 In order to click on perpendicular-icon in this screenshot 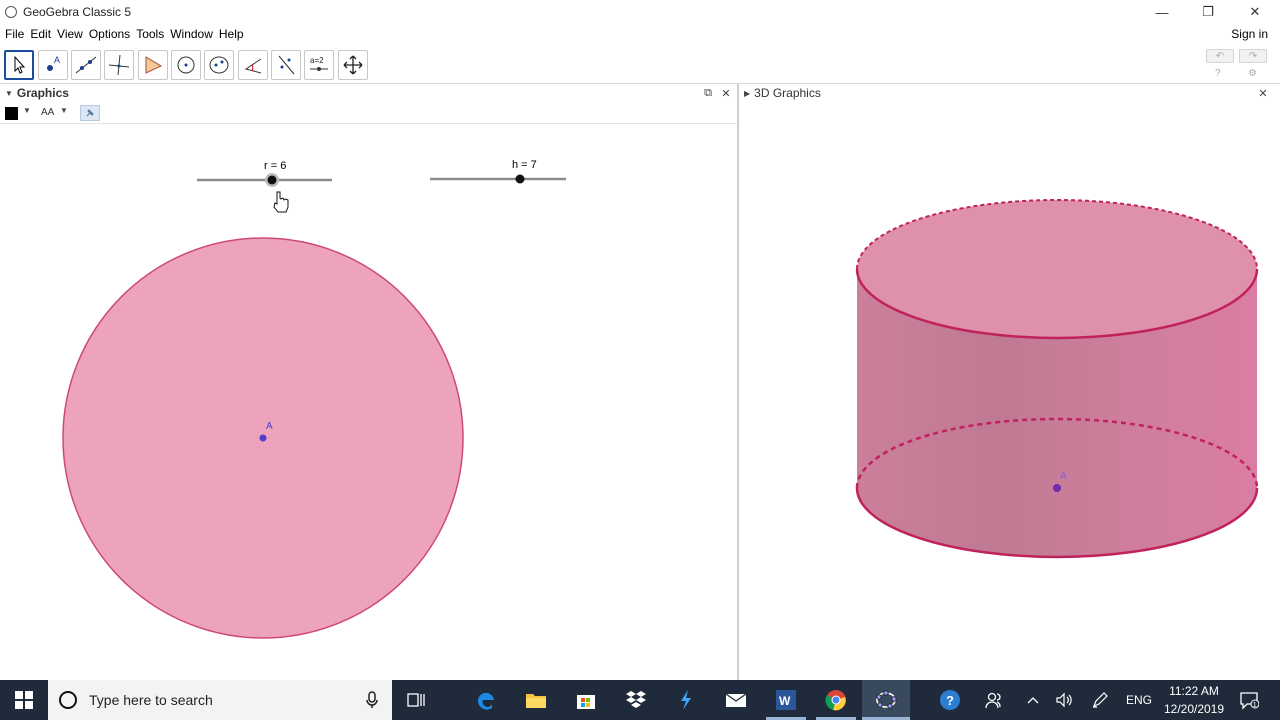, I will do `click(119, 65)`.